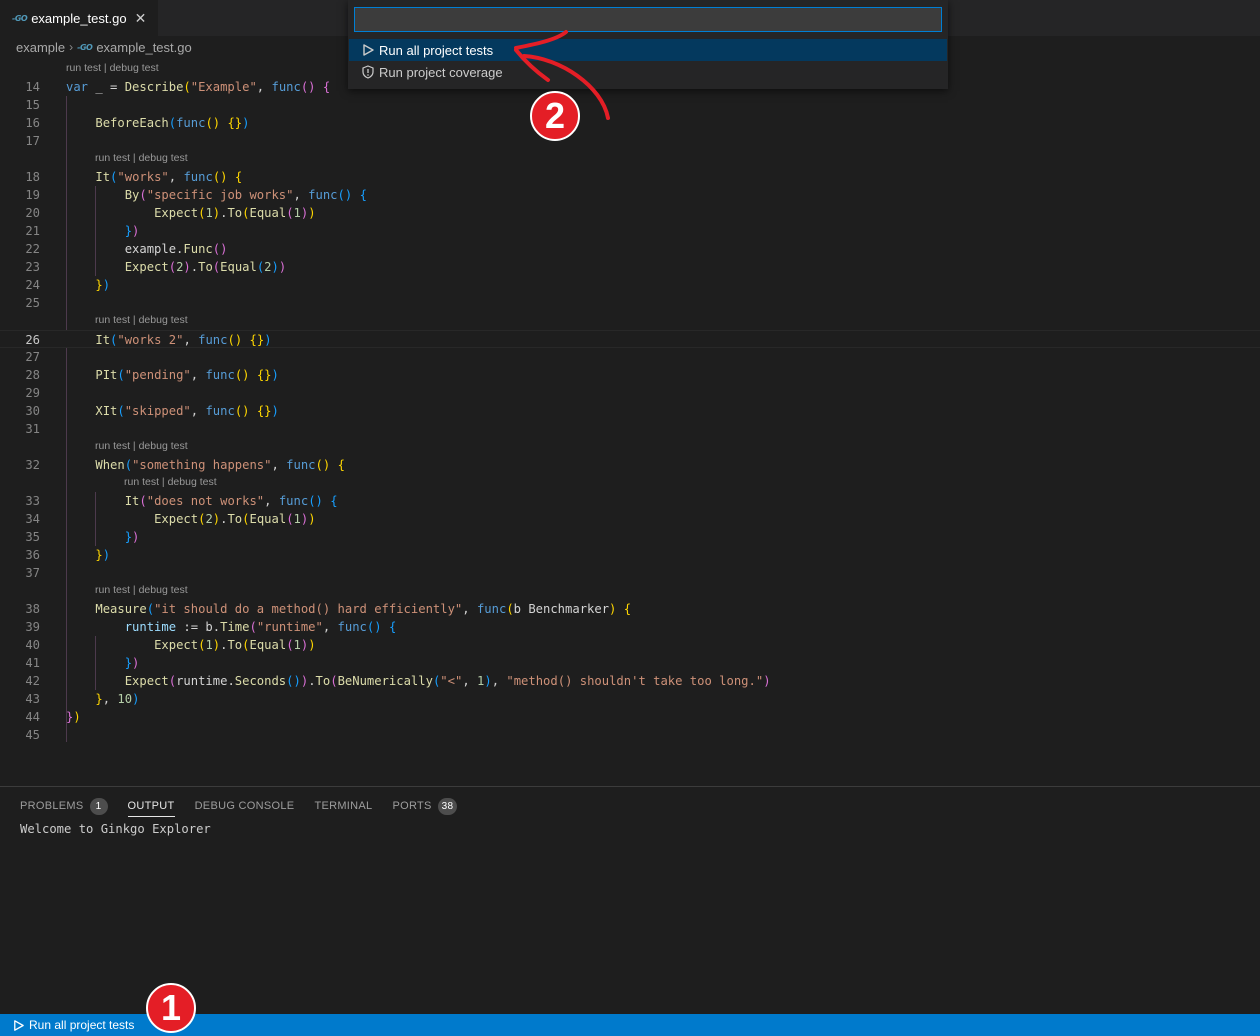 The height and width of the screenshot is (1036, 1260). Describe the element at coordinates (260, 627) in the screenshot. I see `code-text: runtime := b.Time("runtime", func() {` at that location.